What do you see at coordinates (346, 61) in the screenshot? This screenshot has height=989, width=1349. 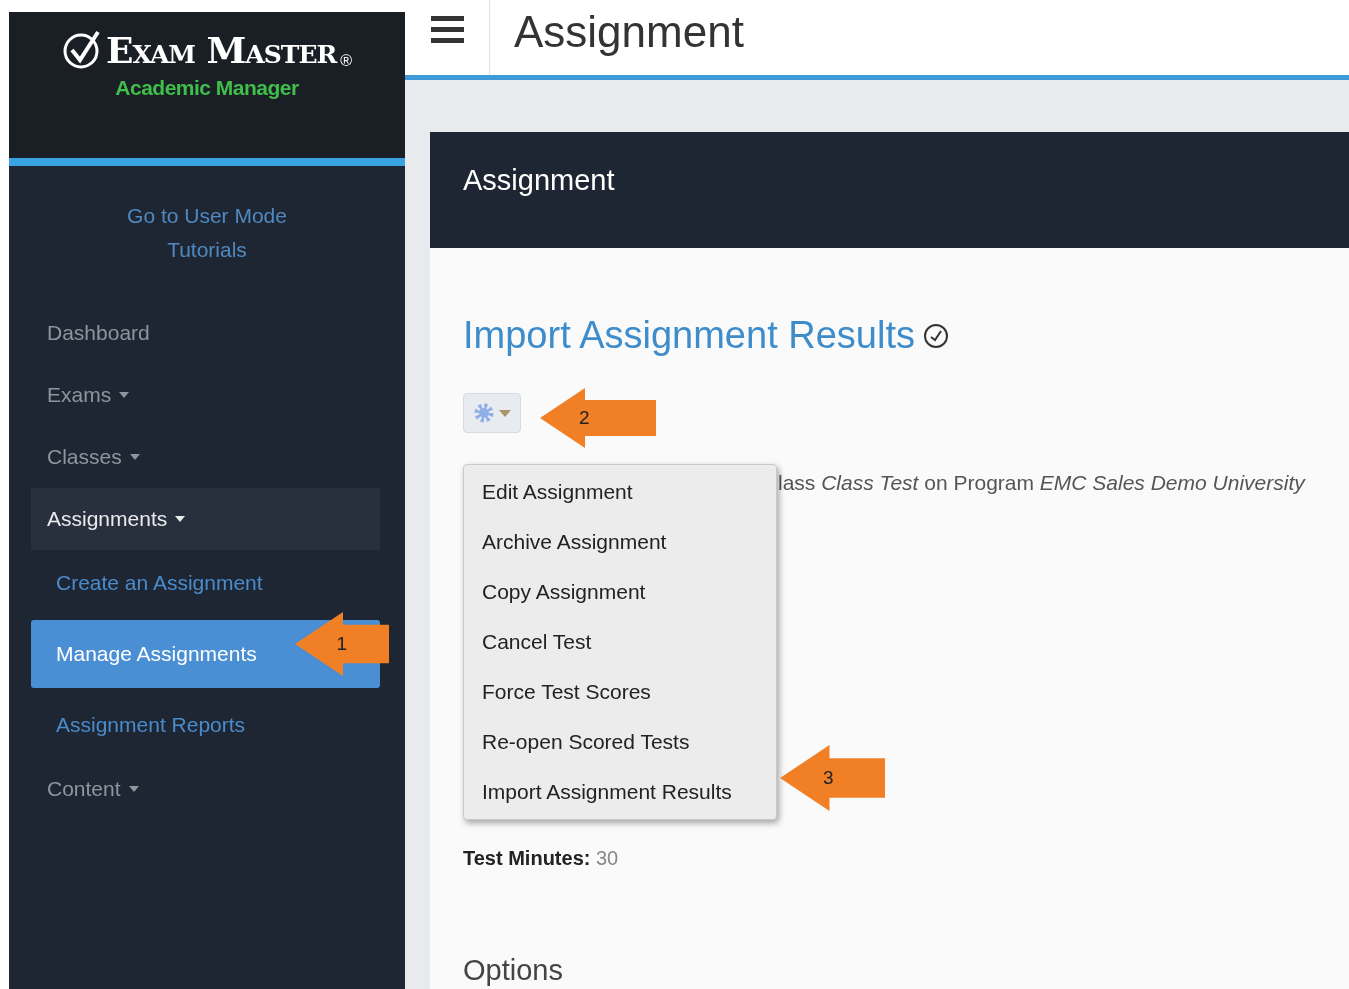 I see `registered-mark: ®` at bounding box center [346, 61].